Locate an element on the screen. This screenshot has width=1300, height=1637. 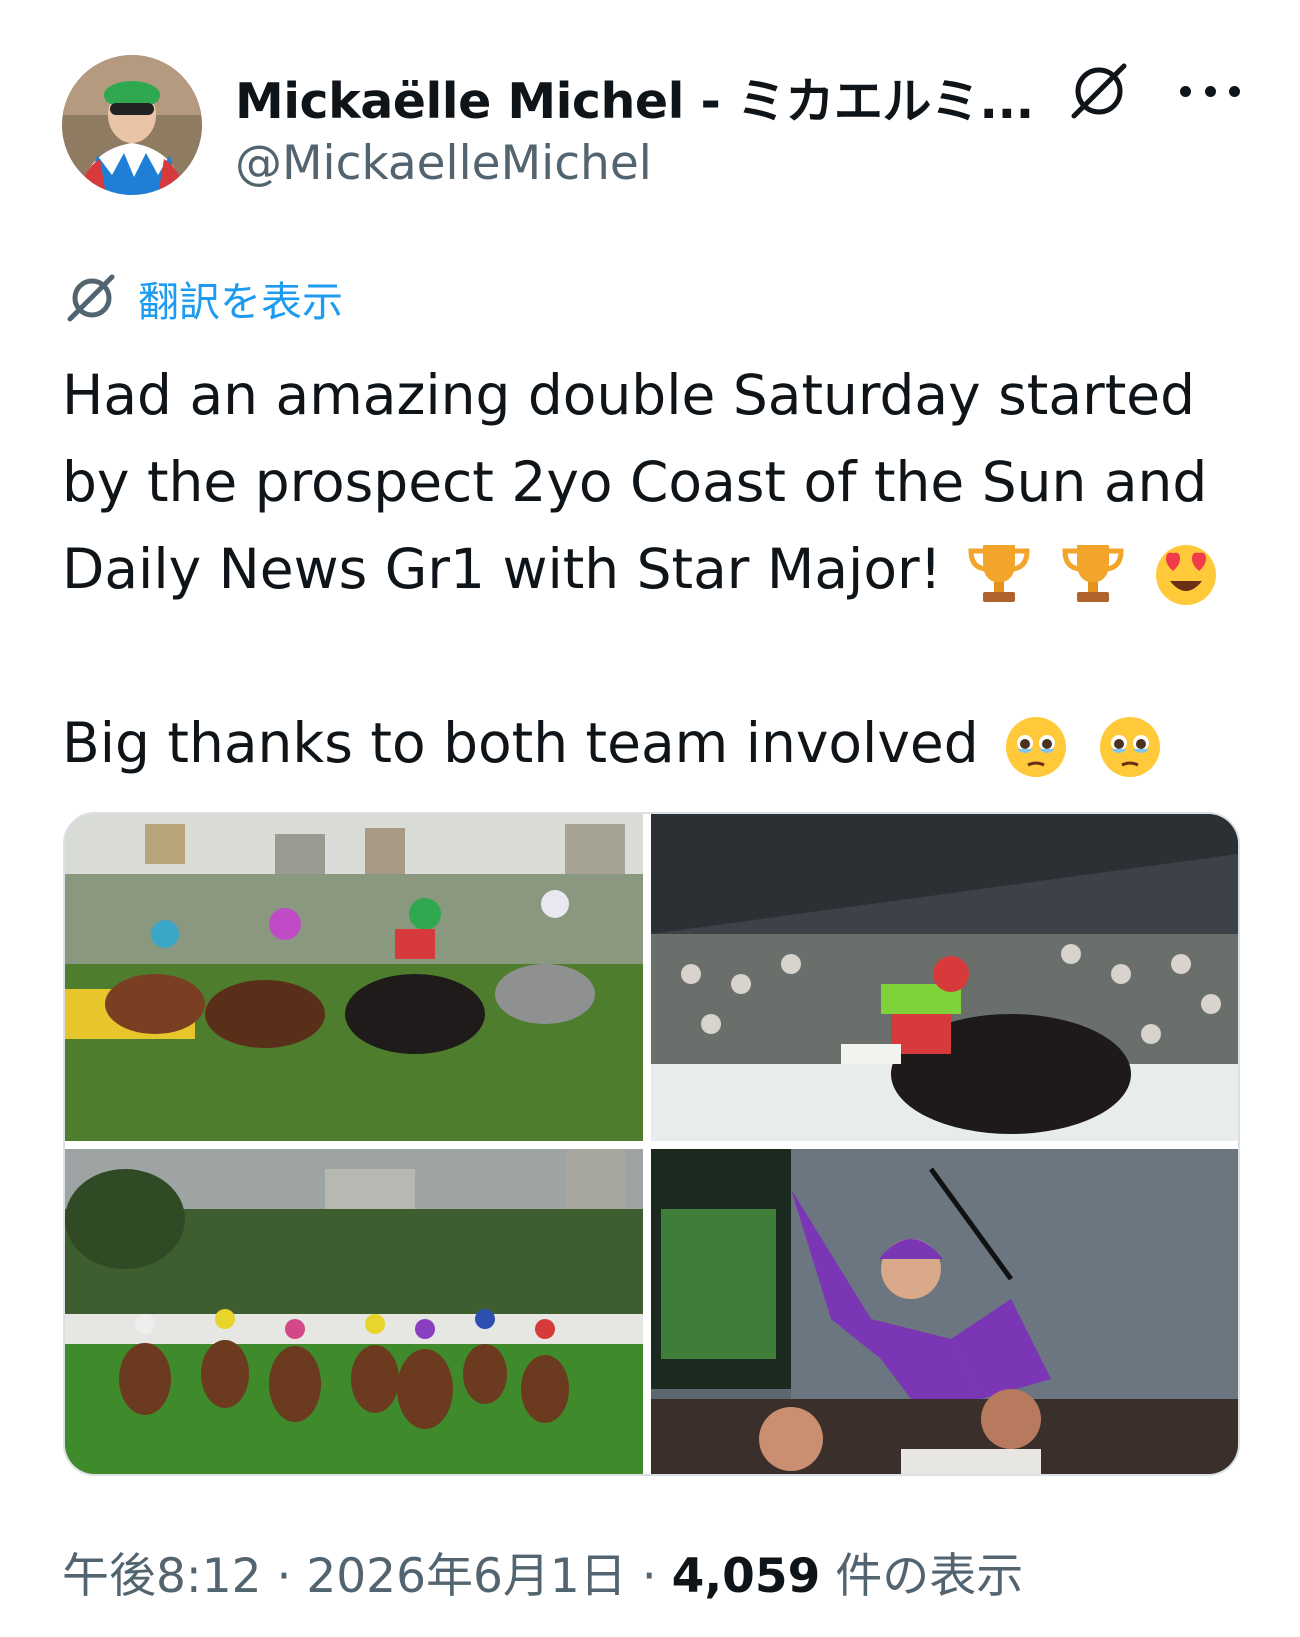
tweet-meta: 午後8:12 · 2026年6月1日 · 4,059 件の表示 is located at coordinates (542, 1571).